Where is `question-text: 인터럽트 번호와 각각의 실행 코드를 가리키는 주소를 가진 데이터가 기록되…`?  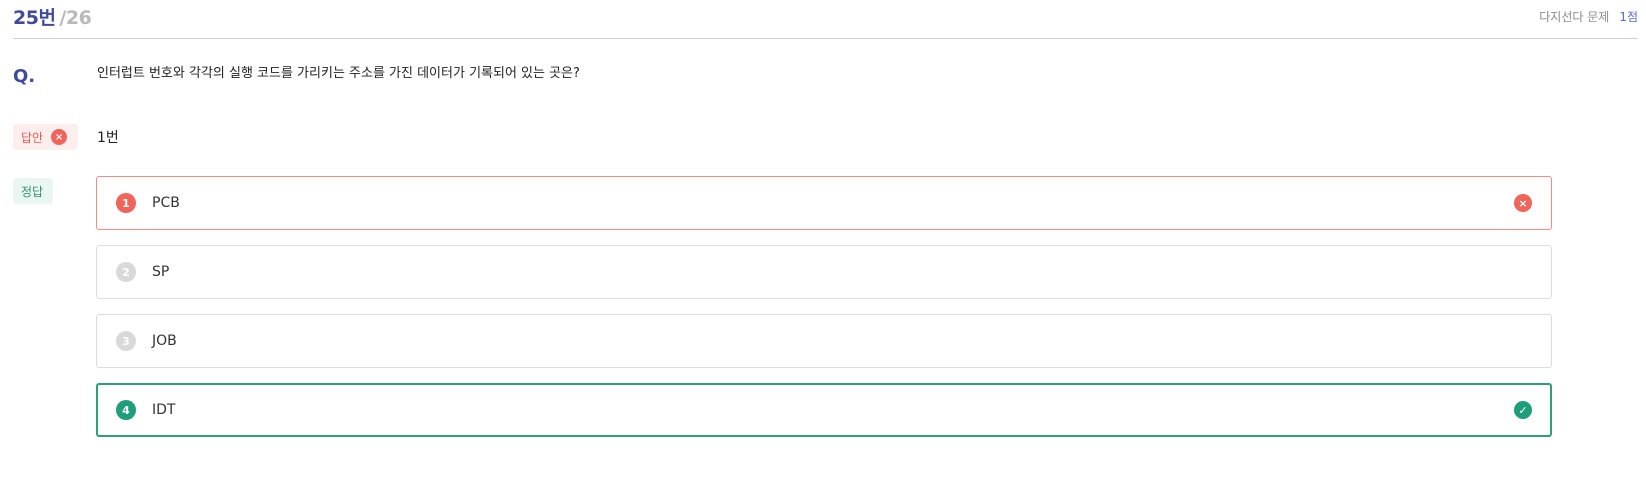
question-text: 인터럽트 번호와 각각의 실행 코드를 가리키는 주소를 가진 데이터가 기록되… is located at coordinates (338, 73).